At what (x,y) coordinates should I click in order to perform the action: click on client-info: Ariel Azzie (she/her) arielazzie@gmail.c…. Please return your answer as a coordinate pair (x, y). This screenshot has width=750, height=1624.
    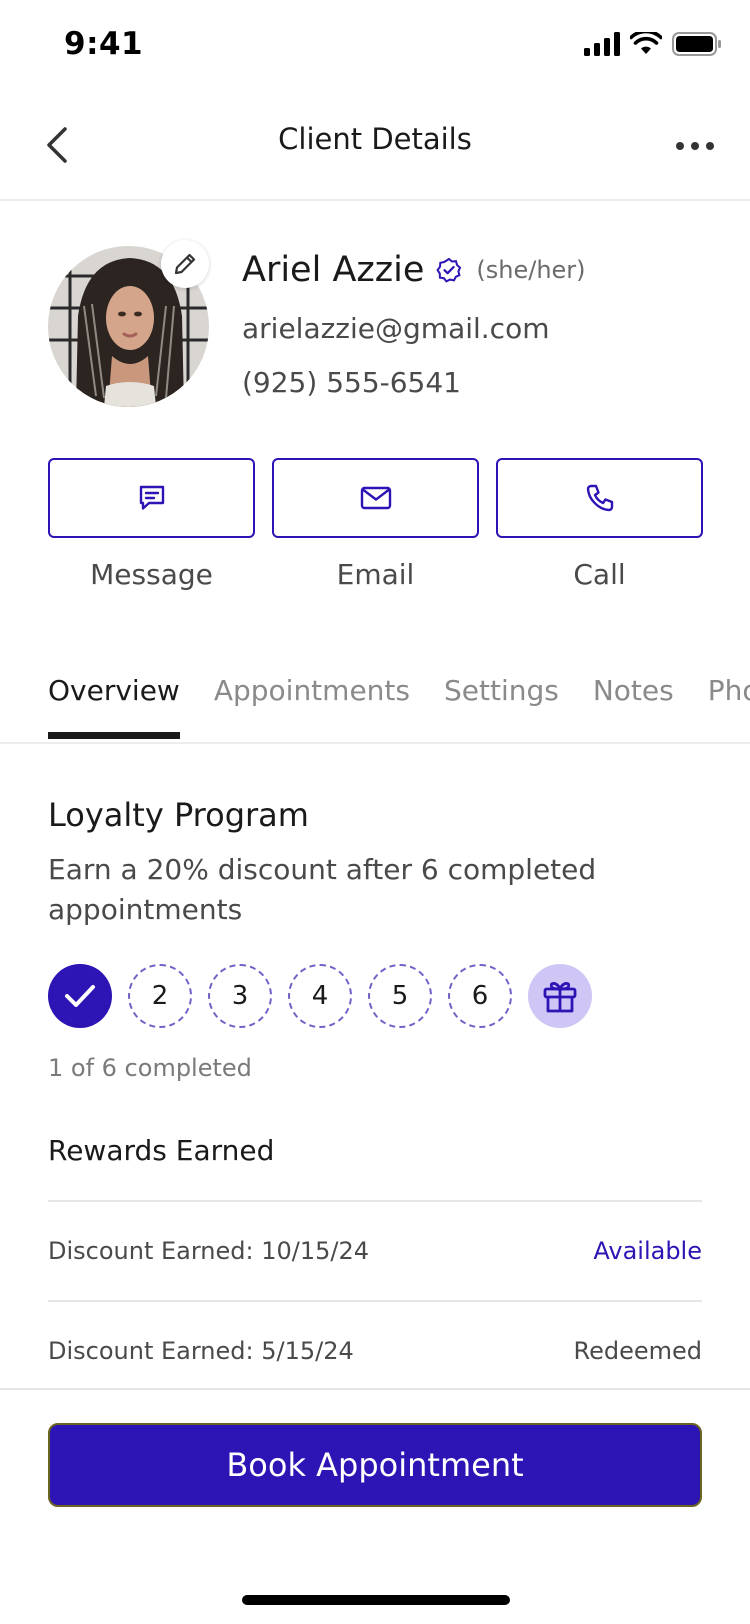
    Looking at the image, I should click on (414, 325).